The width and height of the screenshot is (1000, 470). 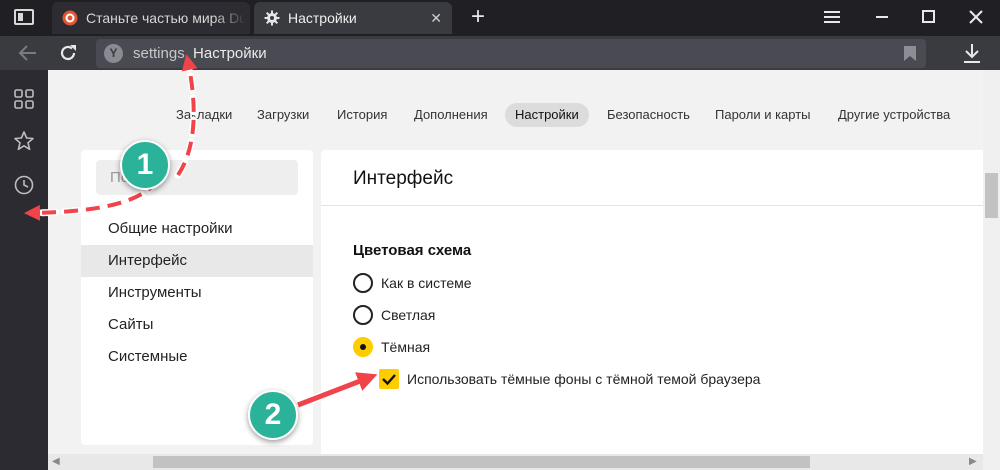 I want to click on maximize-icon, so click(x=928, y=17).